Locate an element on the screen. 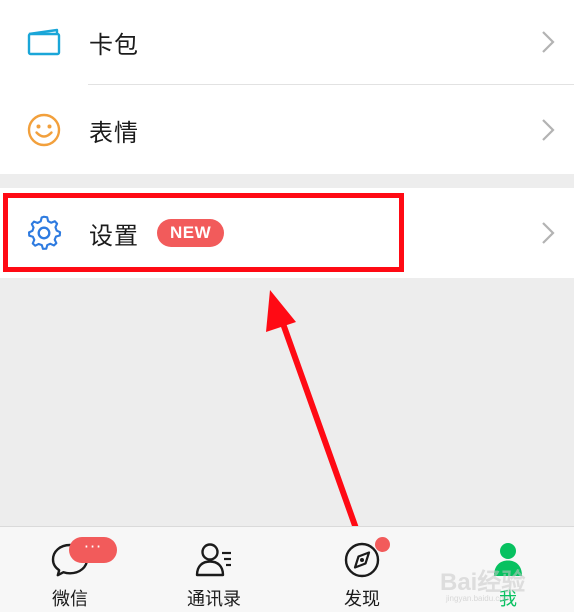  tab-label: 发现 is located at coordinates (362, 599).